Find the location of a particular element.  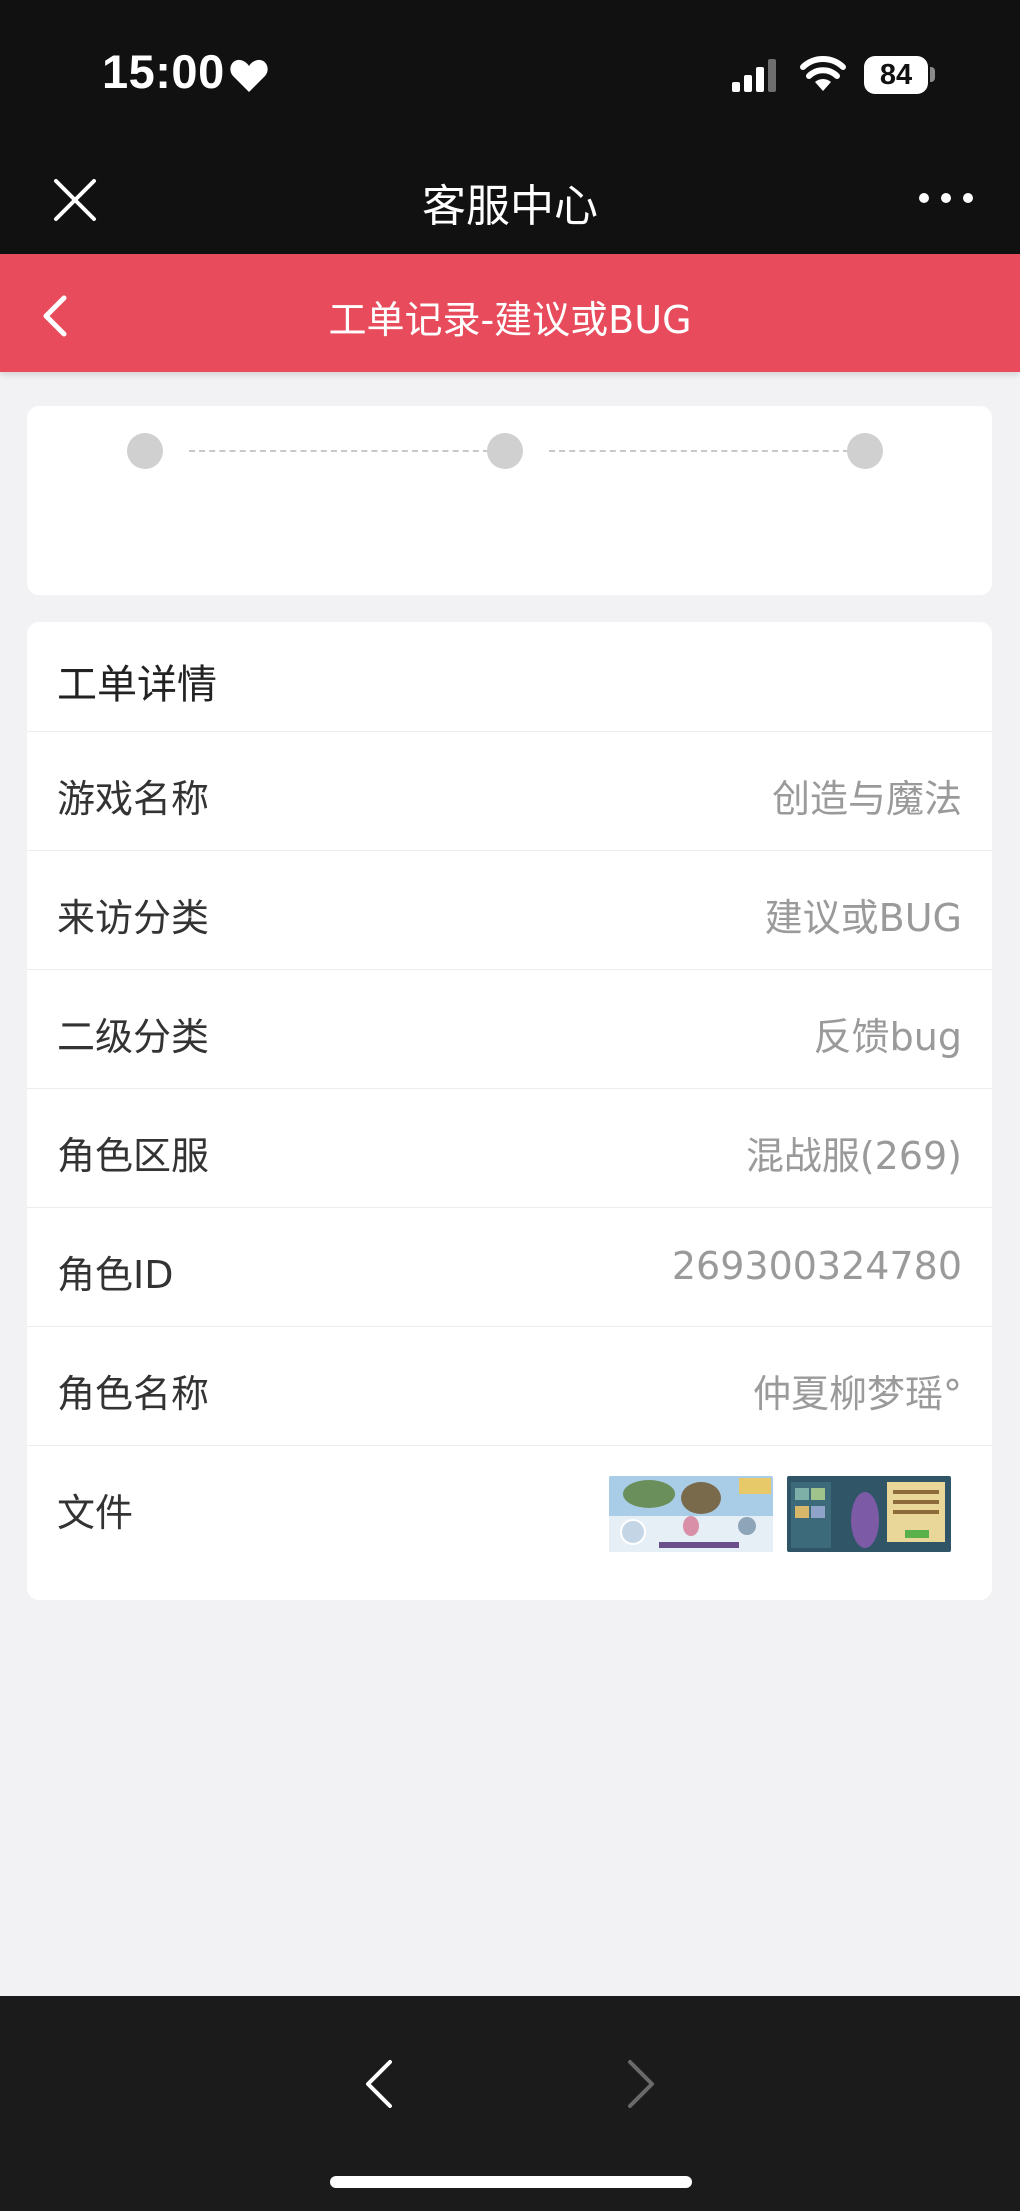

header-title: 工单记录-建议或BUG is located at coordinates (510, 320).